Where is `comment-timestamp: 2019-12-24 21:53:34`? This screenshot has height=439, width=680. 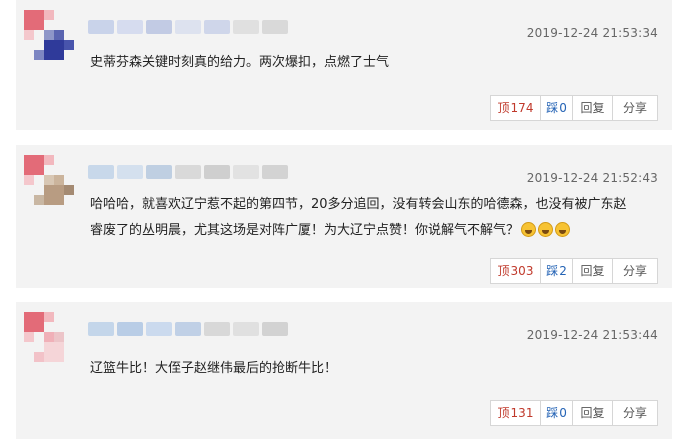
comment-timestamp: 2019-12-24 21:53:34 is located at coordinates (592, 33).